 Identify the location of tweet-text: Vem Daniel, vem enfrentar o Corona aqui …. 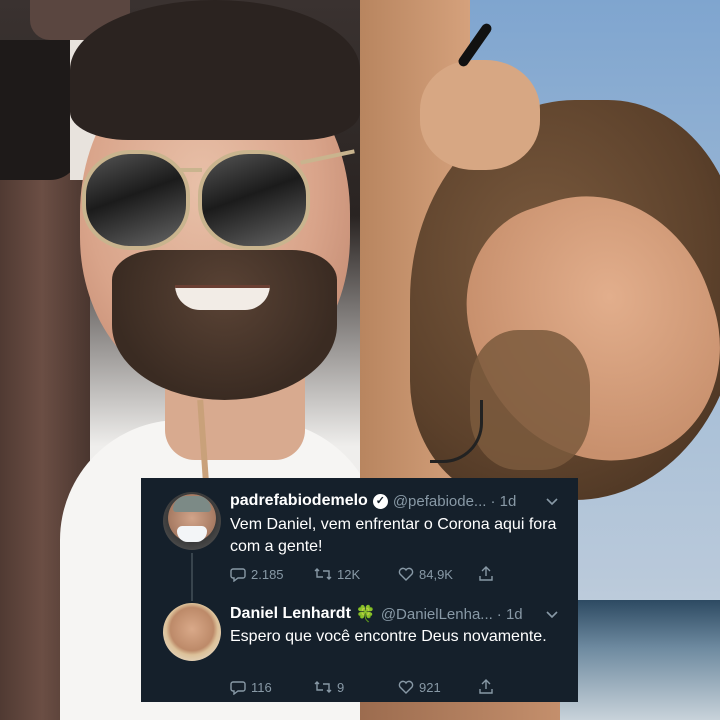
(393, 535).